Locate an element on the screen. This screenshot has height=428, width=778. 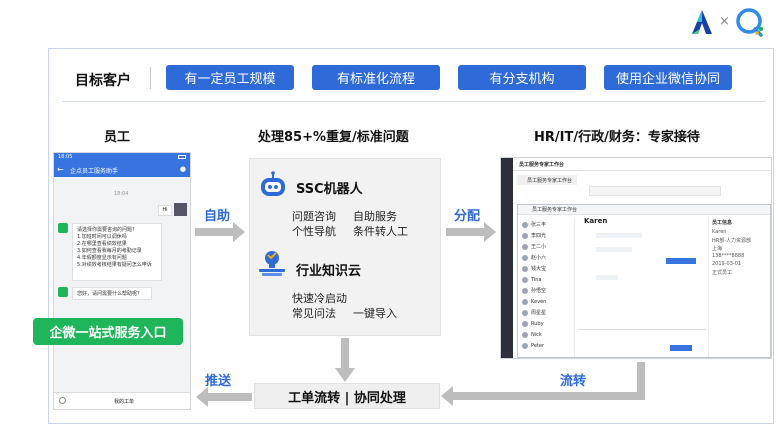
lightbulb-icon is located at coordinates (272, 263).